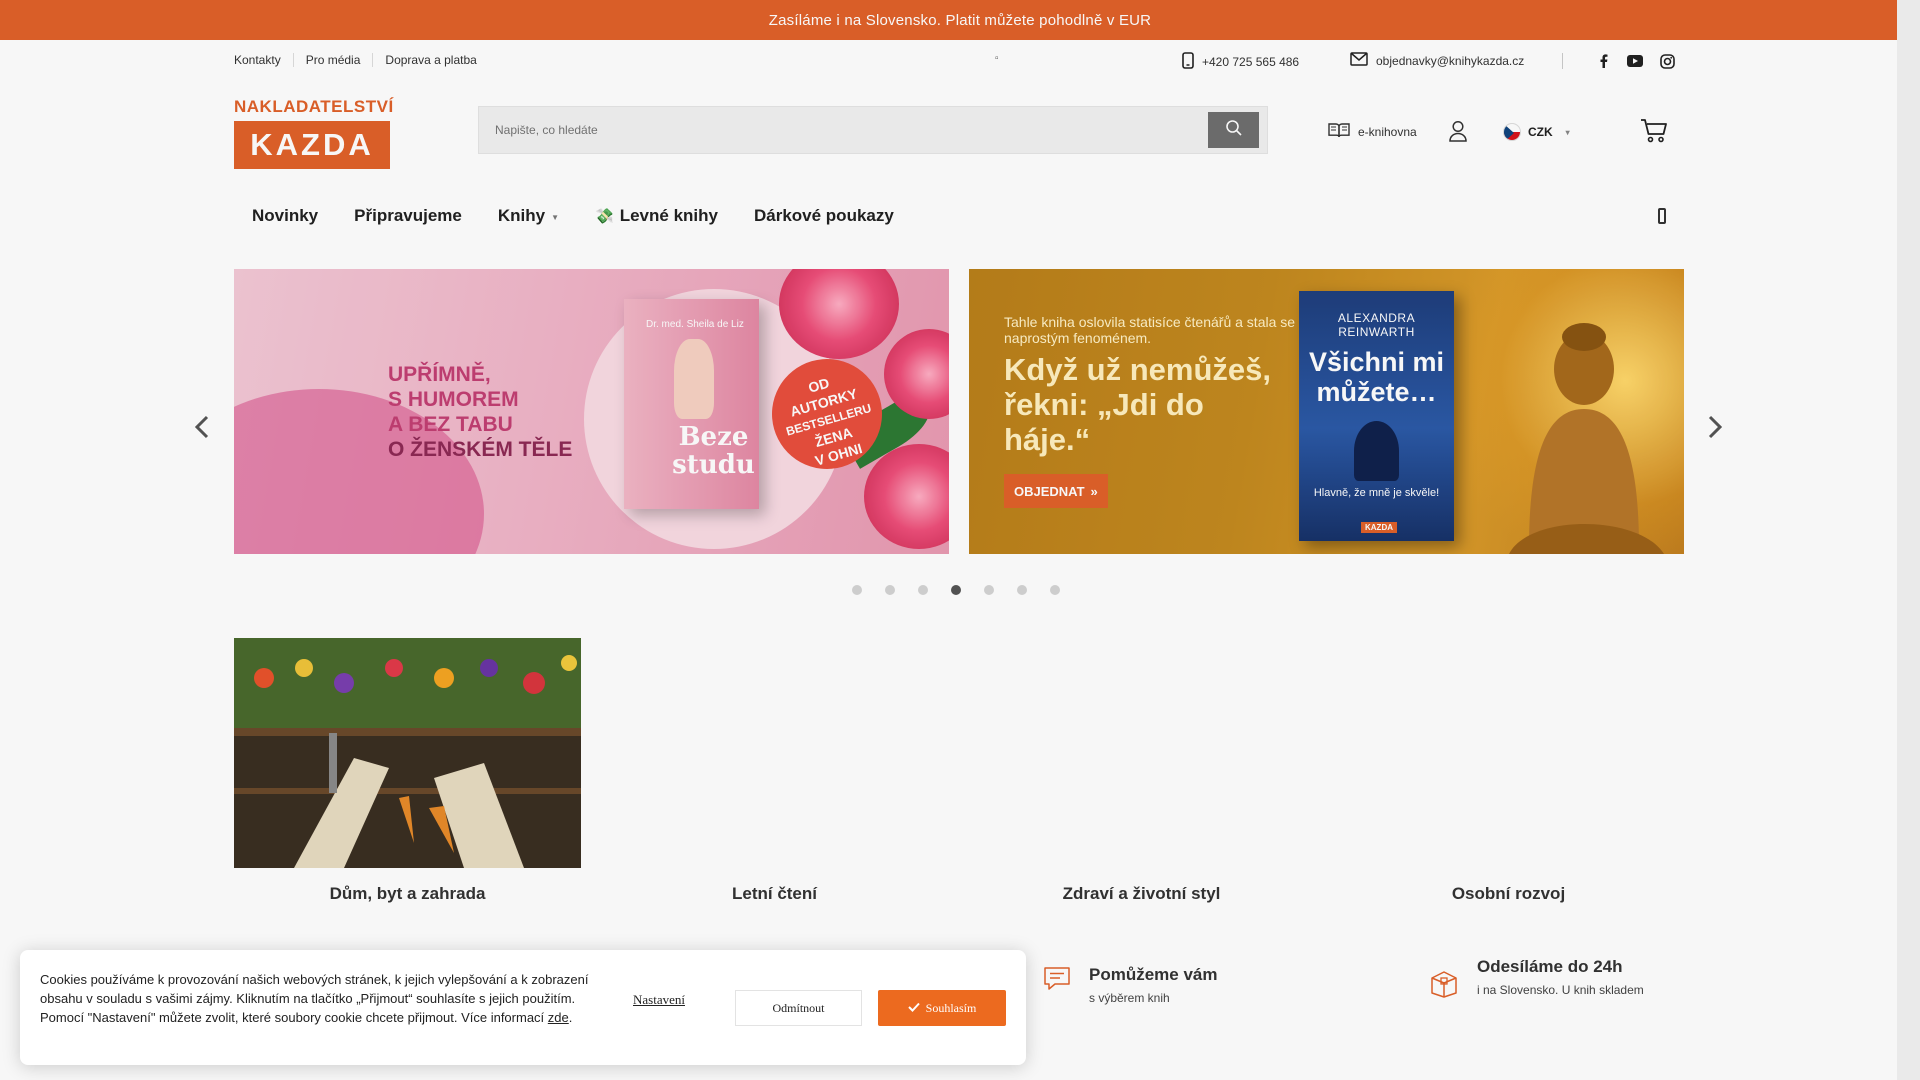  I want to click on chevron-left-icon, so click(201, 429).